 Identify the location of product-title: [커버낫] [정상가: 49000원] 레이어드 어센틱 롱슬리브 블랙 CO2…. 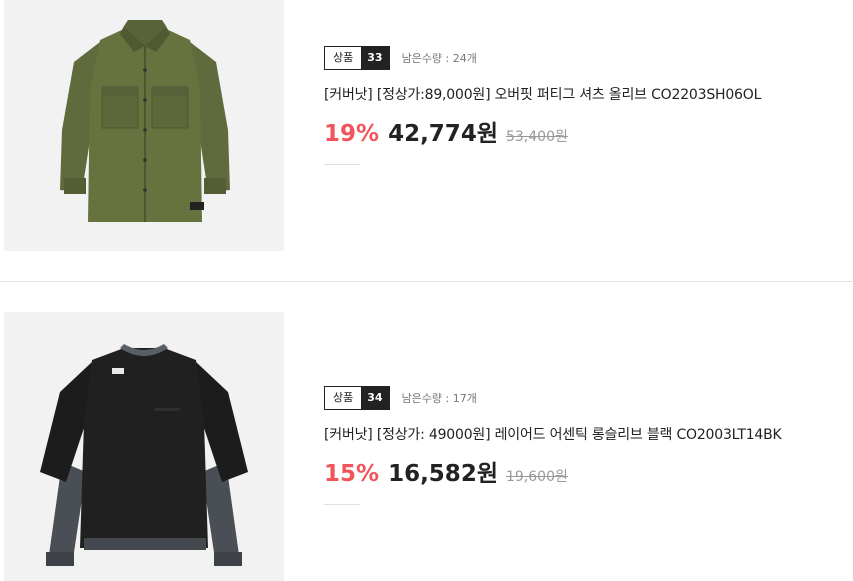
(553, 434).